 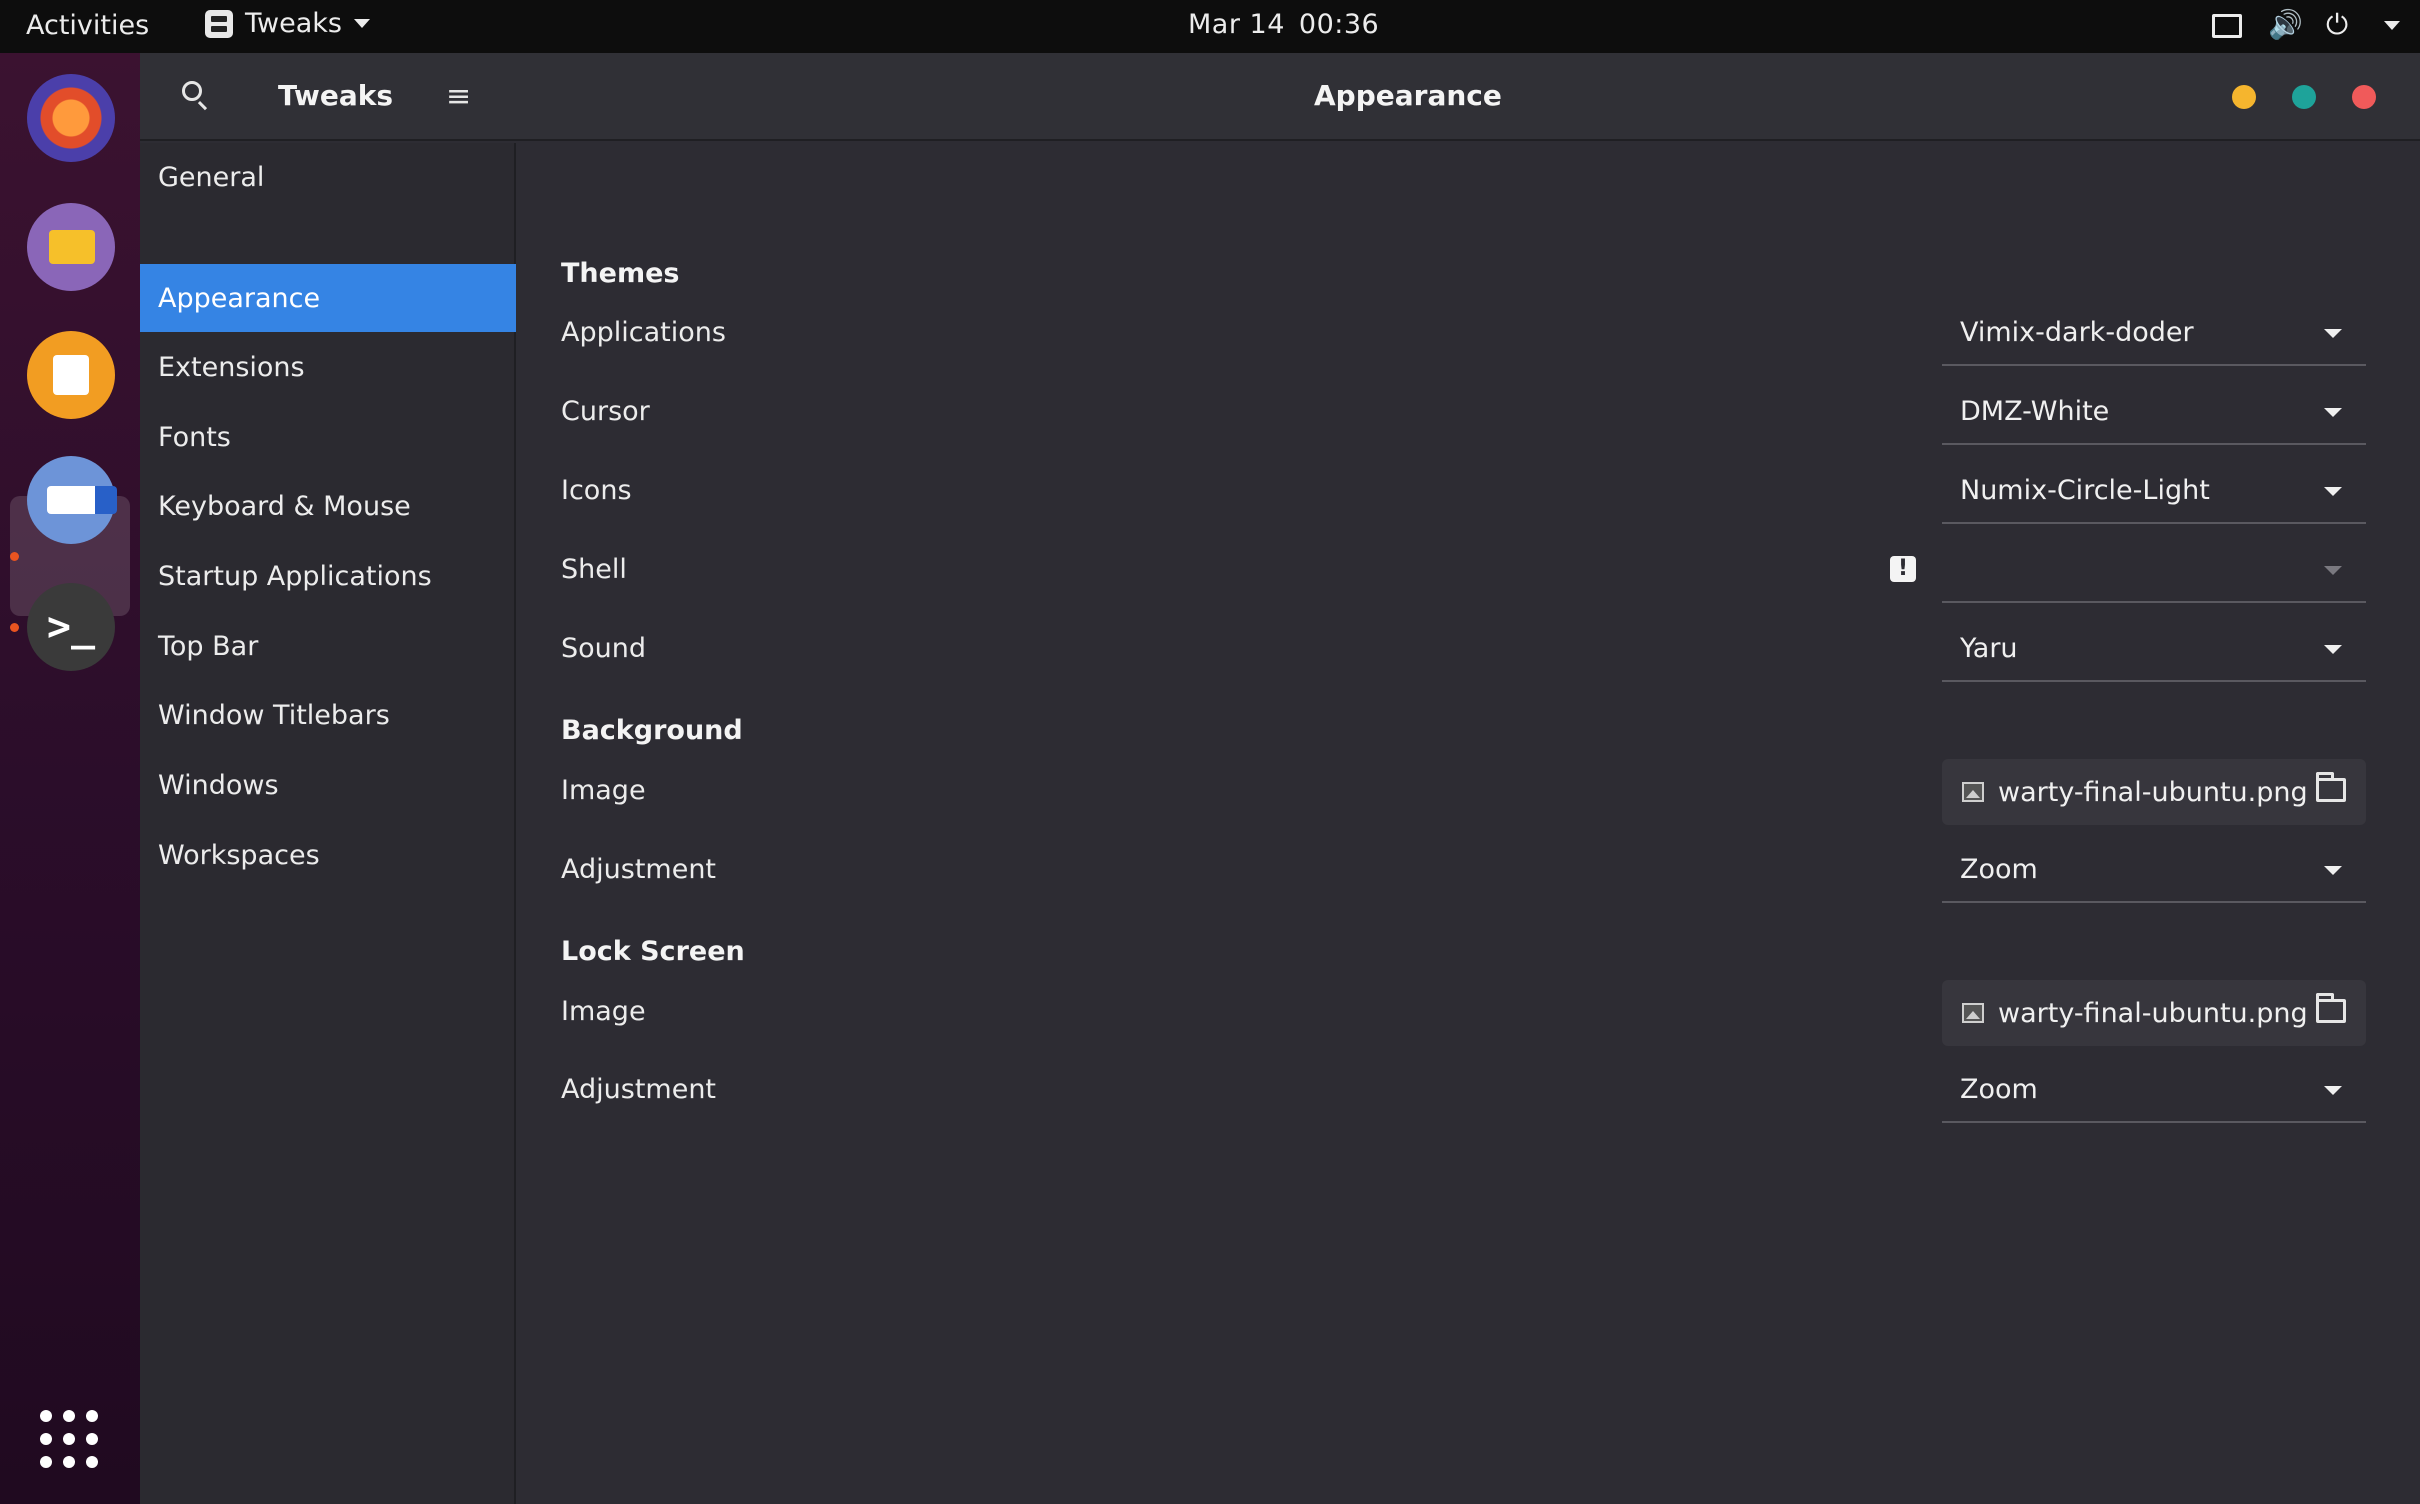 What do you see at coordinates (1280, 97) in the screenshot?
I see `header-bar: Tweaks ≡ Appearance` at bounding box center [1280, 97].